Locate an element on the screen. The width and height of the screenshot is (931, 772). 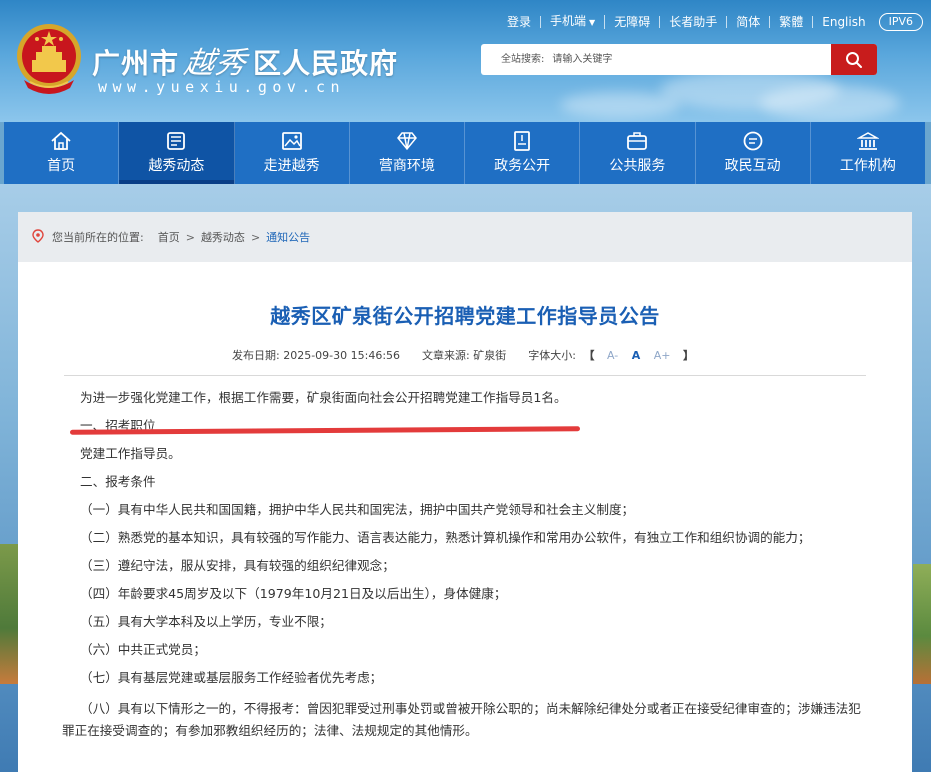
nav-item-home: 首页 is located at coordinates (62, 153).